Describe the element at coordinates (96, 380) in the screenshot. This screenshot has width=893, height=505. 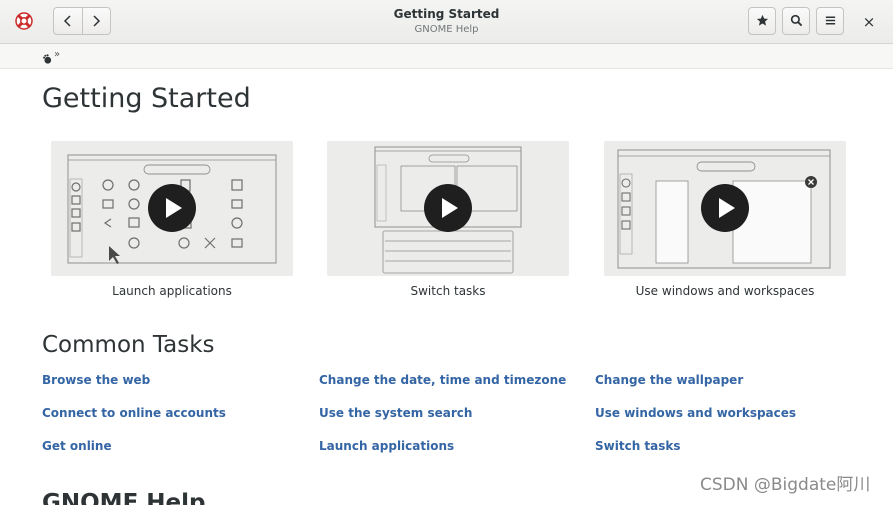
I see `link-browse-the-web: Browse the web` at that location.